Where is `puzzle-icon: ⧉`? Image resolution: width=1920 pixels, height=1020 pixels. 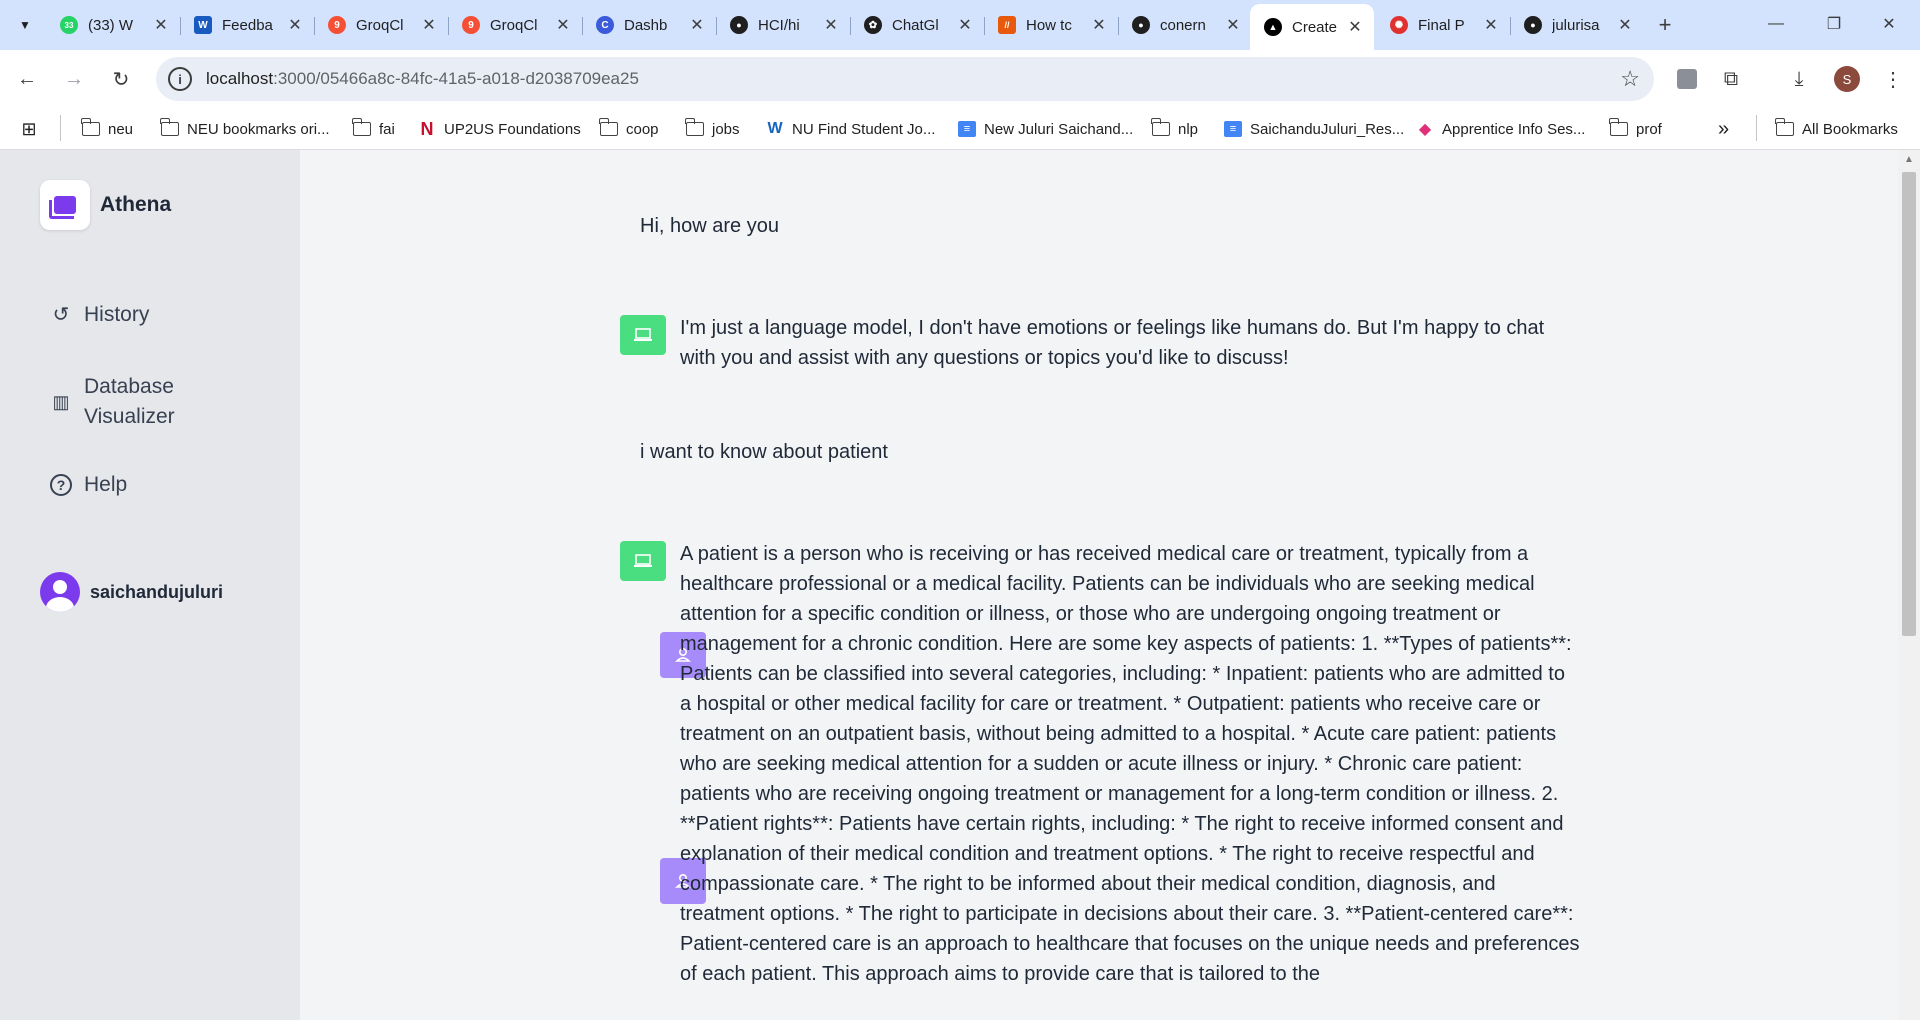 puzzle-icon: ⧉ is located at coordinates (1731, 78).